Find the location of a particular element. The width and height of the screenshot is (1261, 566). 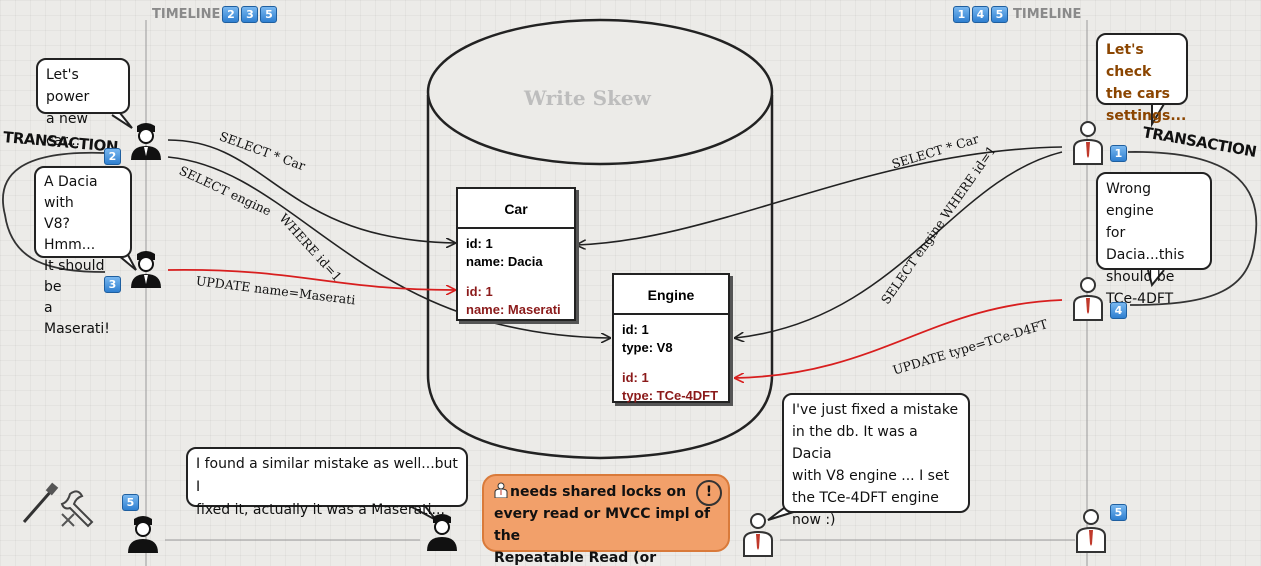

step-badge: 4 is located at coordinates (1118, 310).